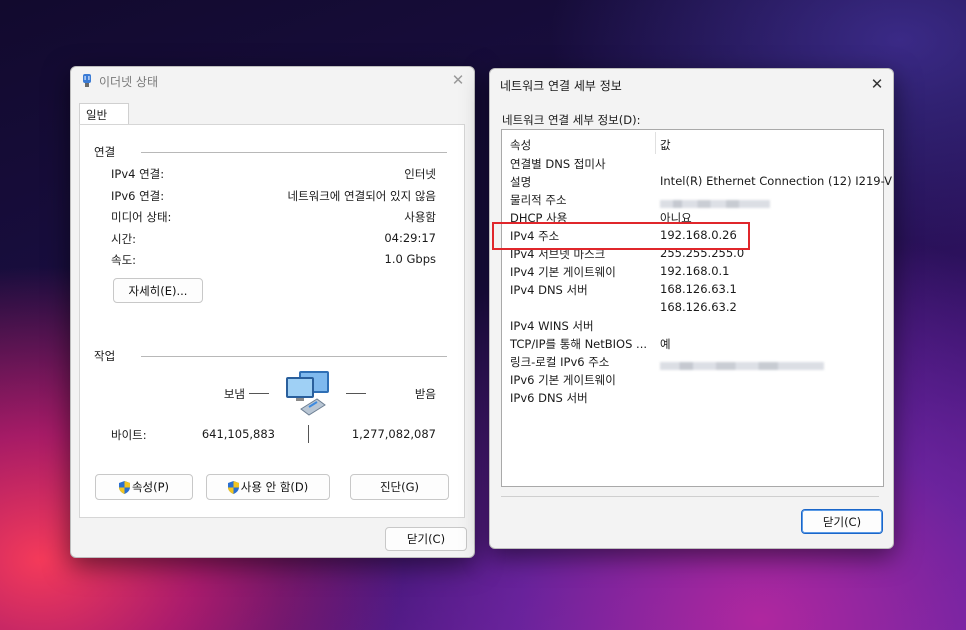 The image size is (966, 630). What do you see at coordinates (105, 152) in the screenshot?
I see `connection-section-header: 연결` at bounding box center [105, 152].